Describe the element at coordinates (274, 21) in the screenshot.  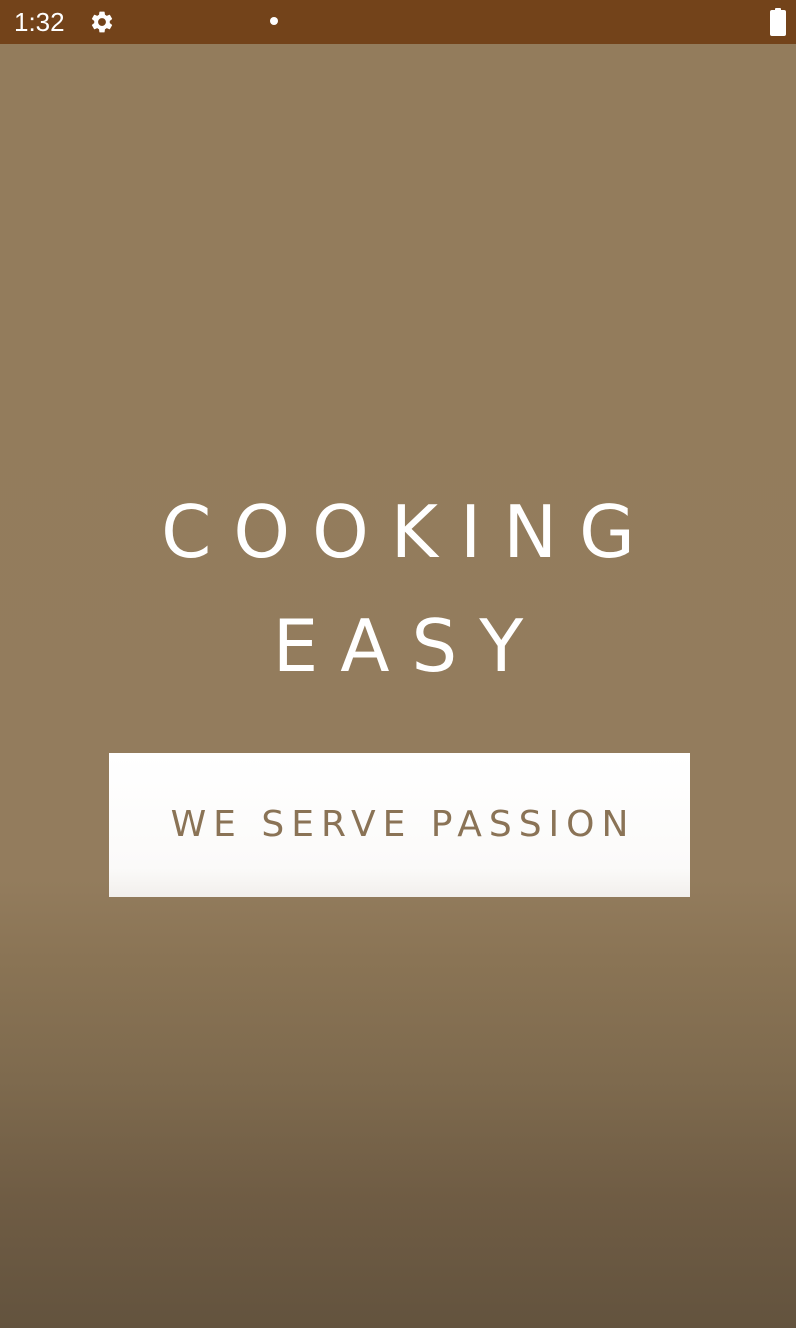
I see `notification-dot-icon` at that location.